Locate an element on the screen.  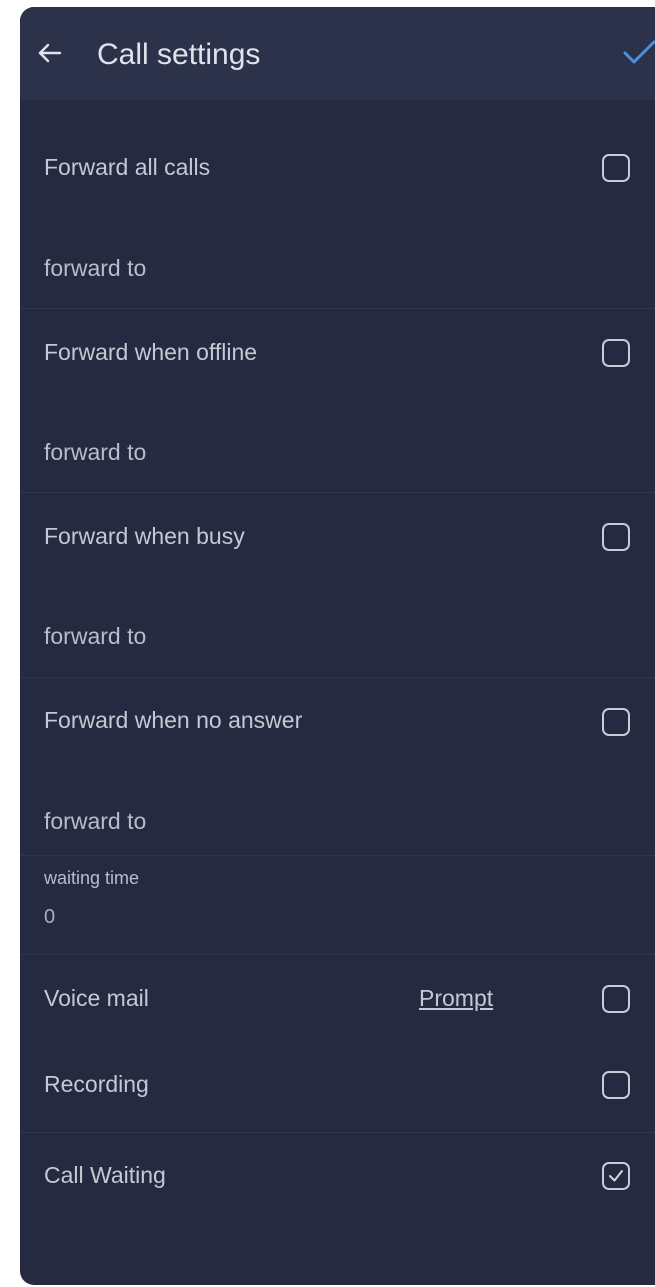
waiting-time-label: waiting time is located at coordinates (92, 878).